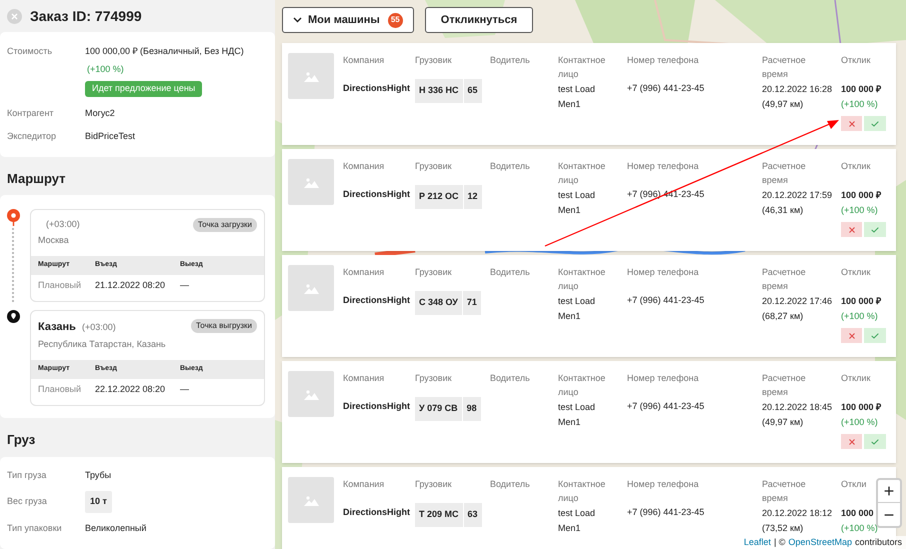  What do you see at coordinates (86, 16) in the screenshot?
I see `order-title: Заказ ID: 774999` at bounding box center [86, 16].